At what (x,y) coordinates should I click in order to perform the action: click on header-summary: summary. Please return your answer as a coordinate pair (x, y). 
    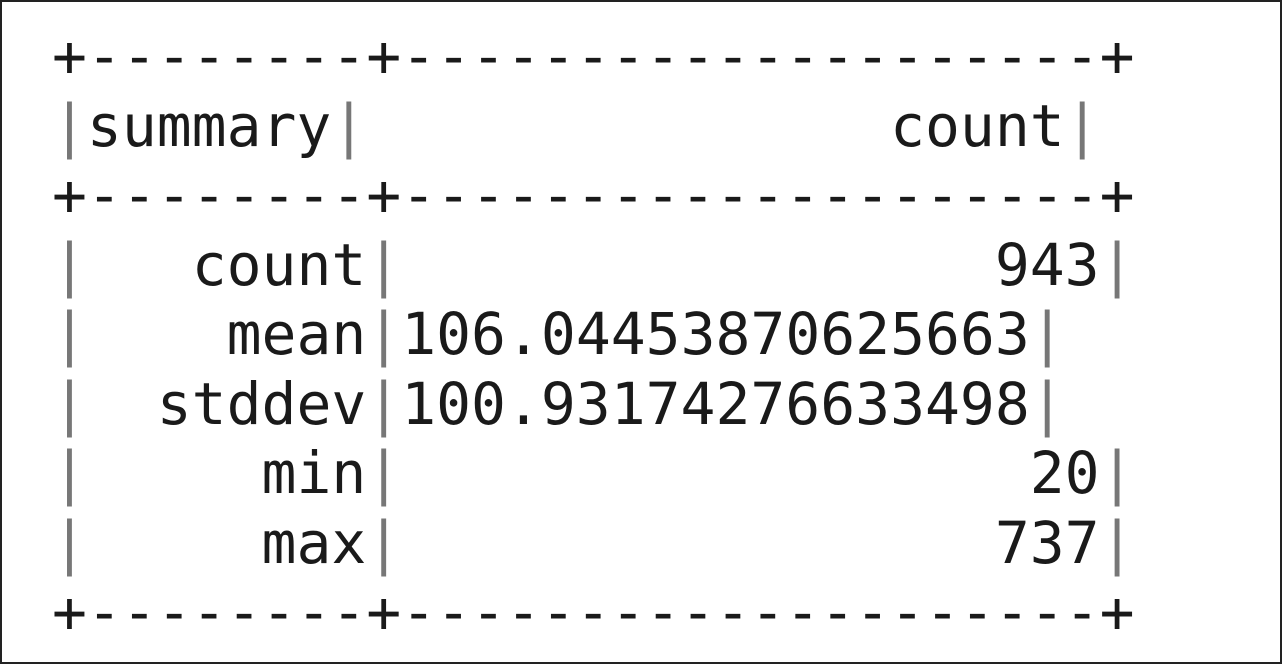
    Looking at the image, I should click on (209, 125).